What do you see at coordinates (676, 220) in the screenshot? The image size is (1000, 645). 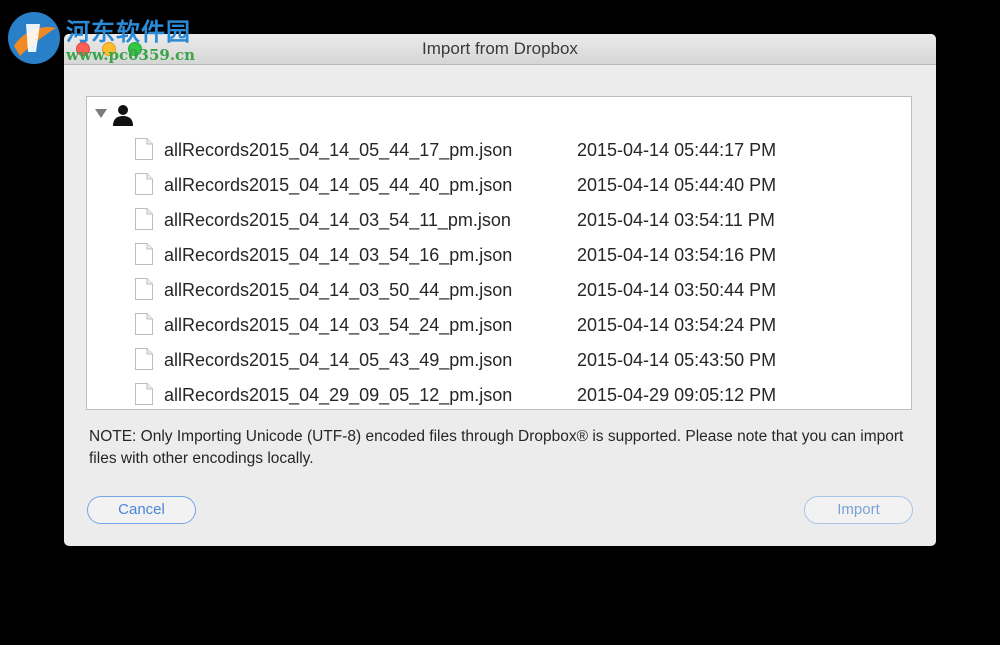 I see `file-date: 2015-04-14 03:54:11 PM` at bounding box center [676, 220].